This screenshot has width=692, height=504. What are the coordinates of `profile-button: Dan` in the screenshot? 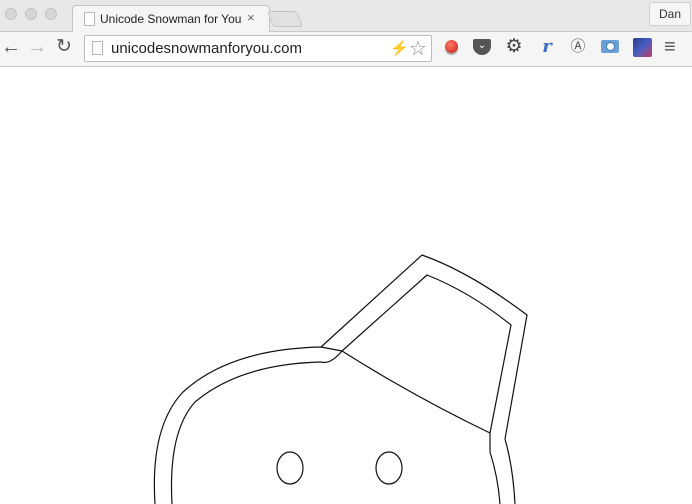 It's located at (670, 14).